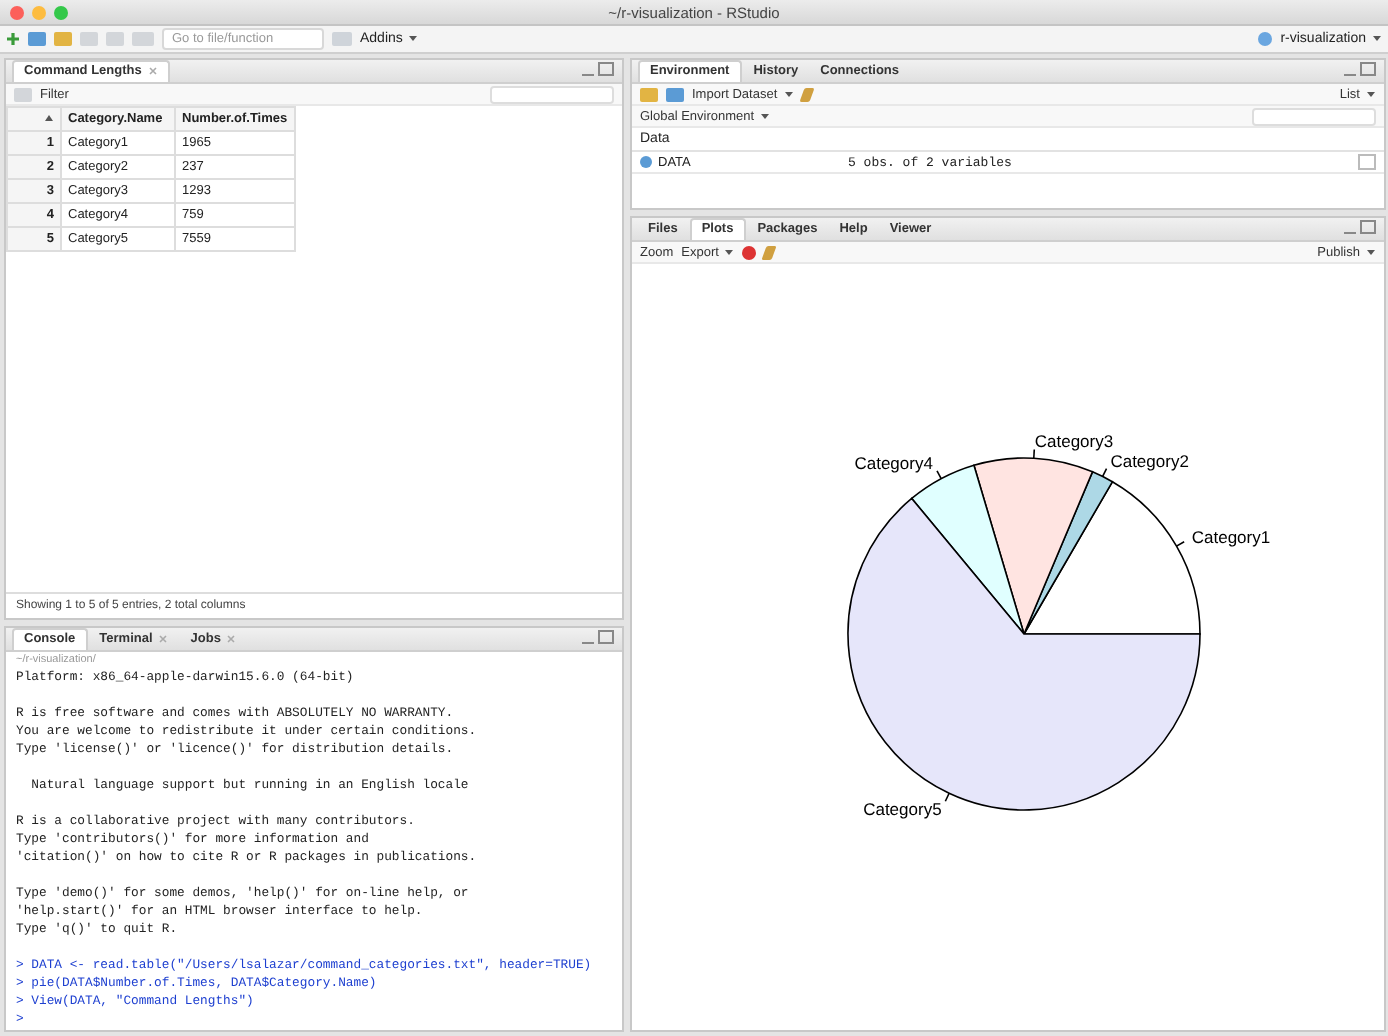 The width and height of the screenshot is (1388, 1036). Describe the element at coordinates (34, 119) in the screenshot. I see `sort-header` at that location.